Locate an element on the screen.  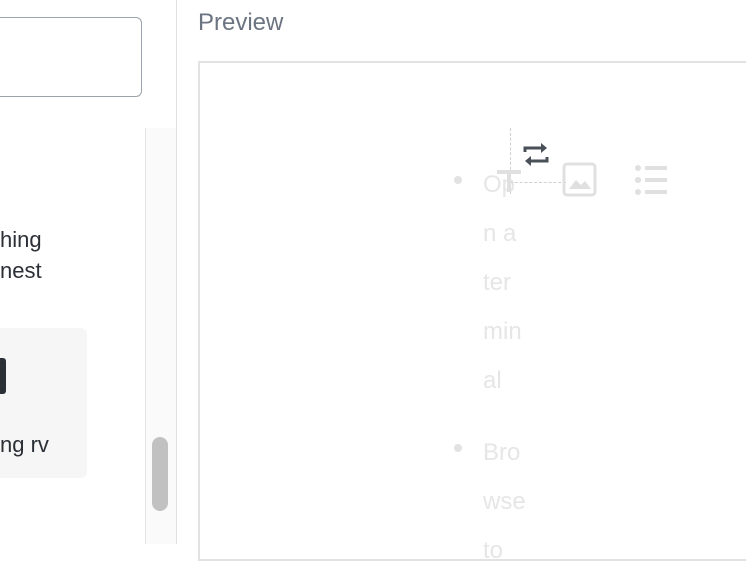
text-icon is located at coordinates (509, 181).